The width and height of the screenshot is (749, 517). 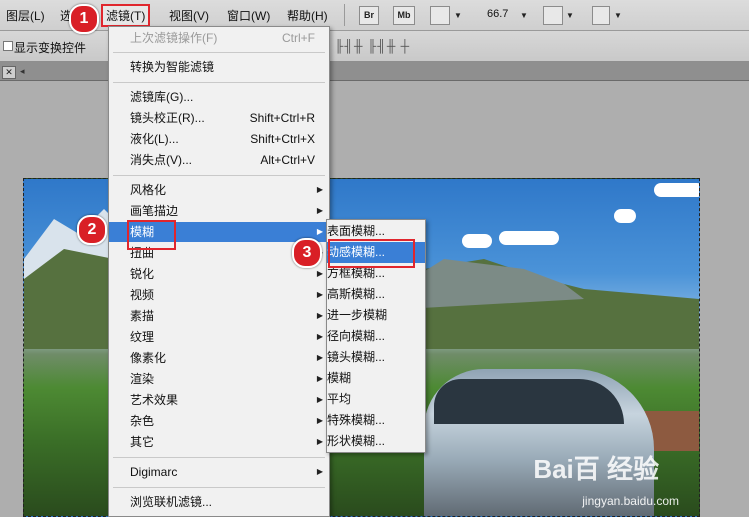 I want to click on menu-item-label: Digimarc, so click(x=154, y=472).